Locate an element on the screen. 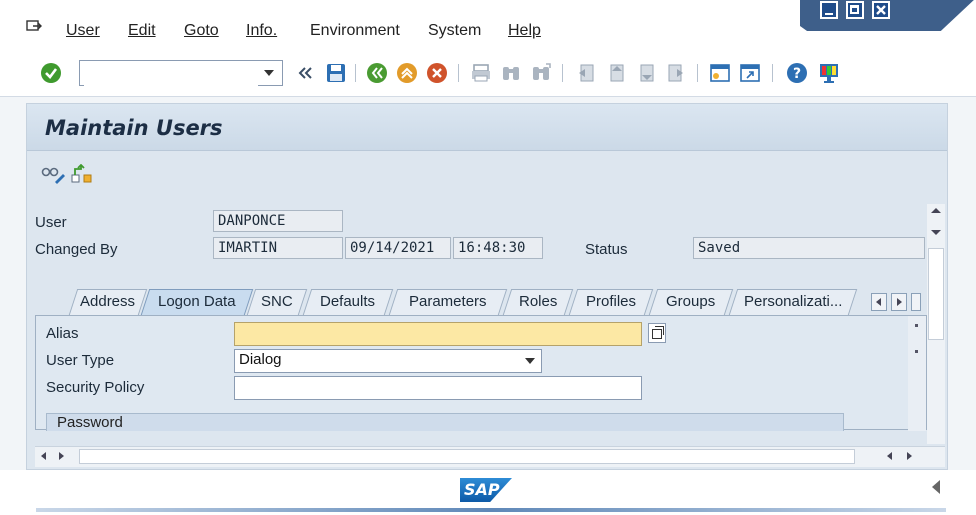 This screenshot has width=976, height=515. status-label: Status is located at coordinates (606, 249).